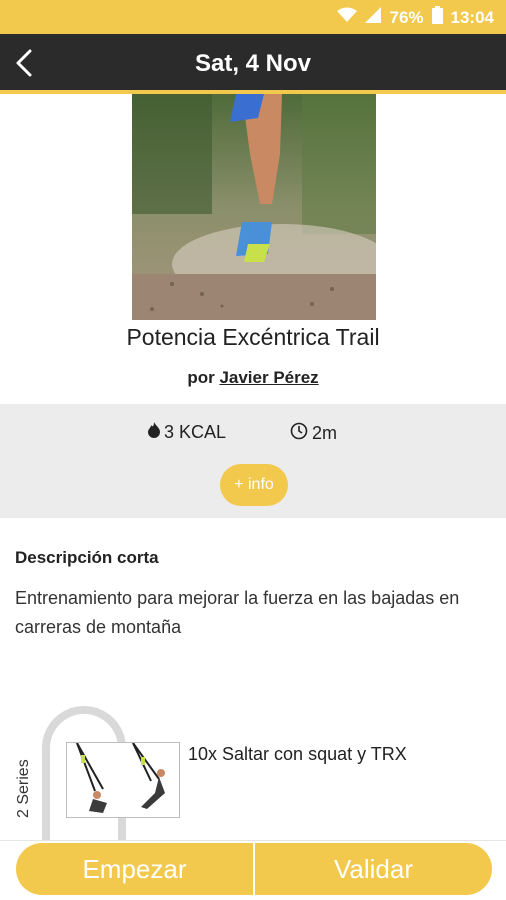 The image size is (506, 900). I want to click on duration-value: 2m, so click(325, 433).